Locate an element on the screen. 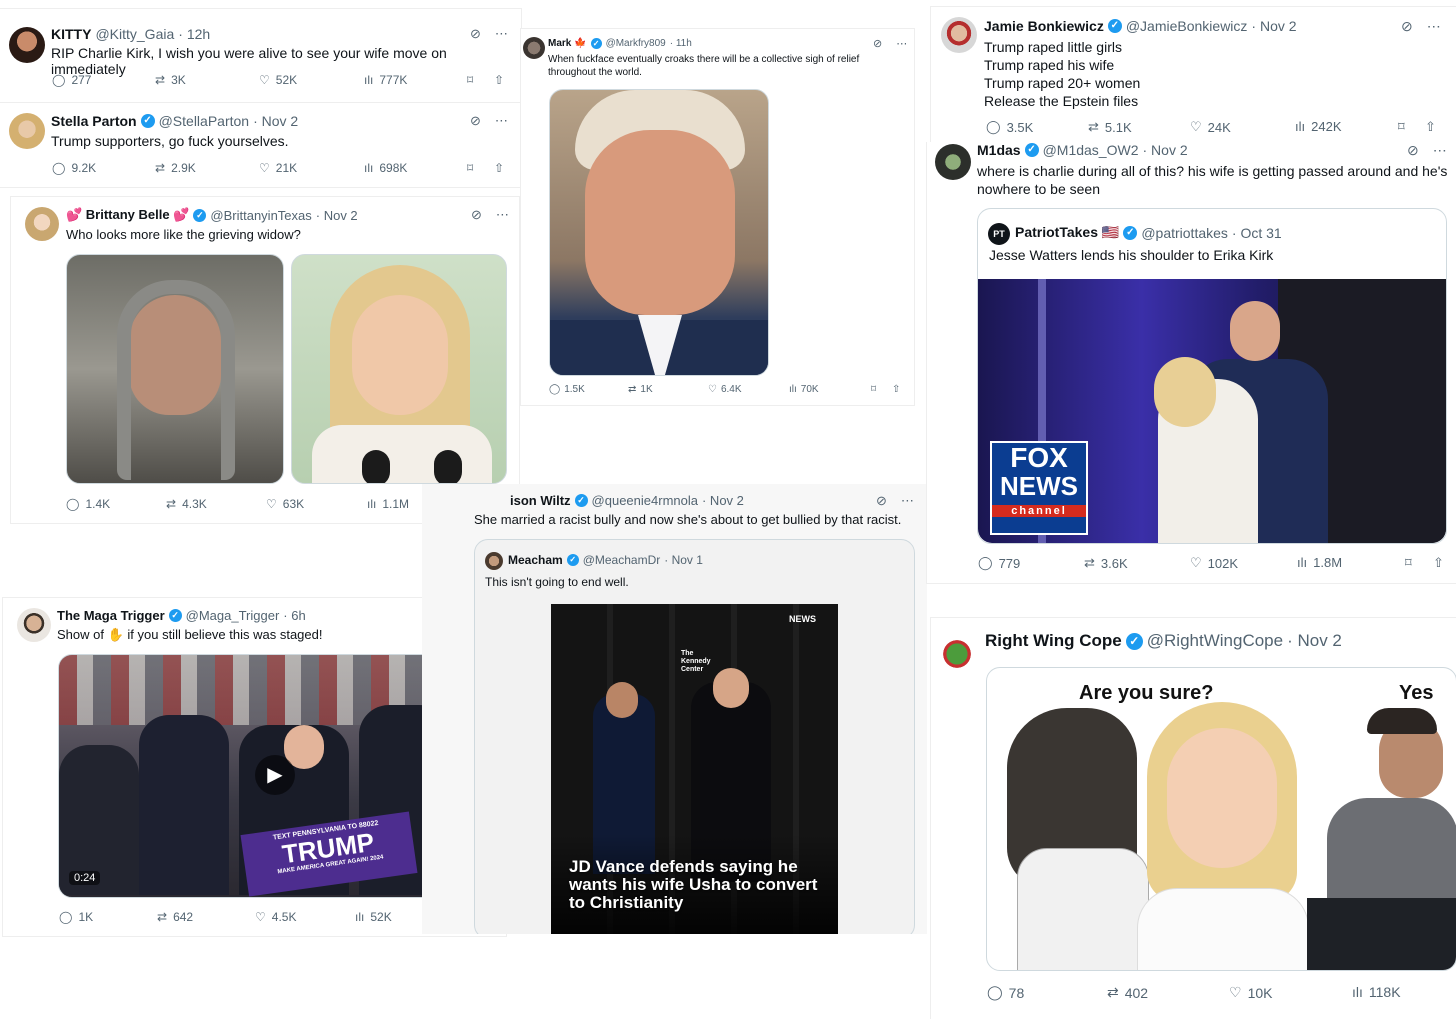  retweet-button: ⇄ 5.1K is located at coordinates (1110, 127).